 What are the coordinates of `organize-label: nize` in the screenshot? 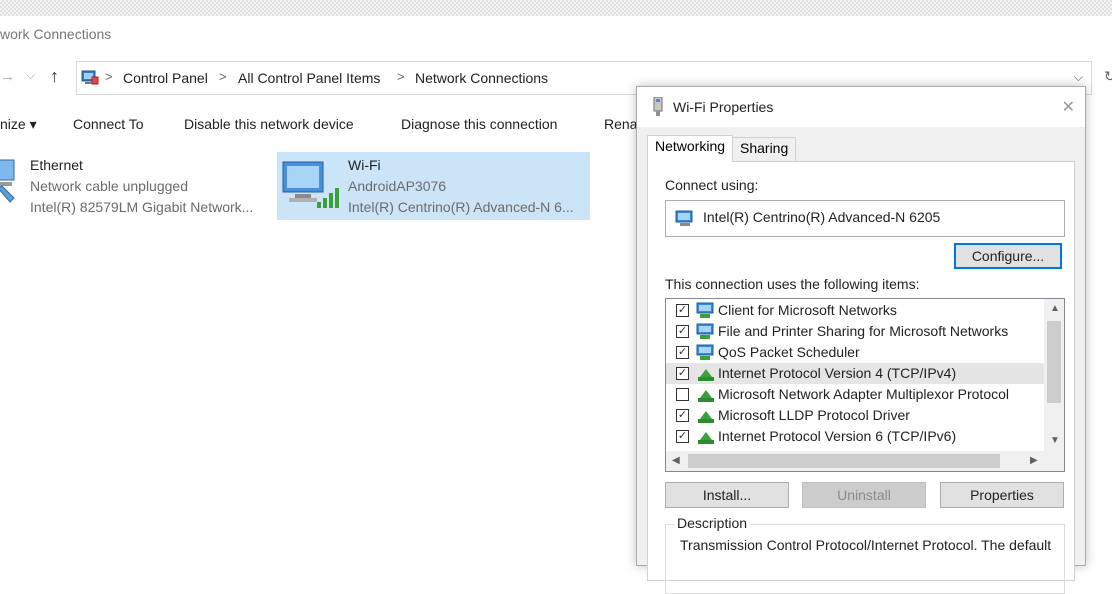 It's located at (13, 124).